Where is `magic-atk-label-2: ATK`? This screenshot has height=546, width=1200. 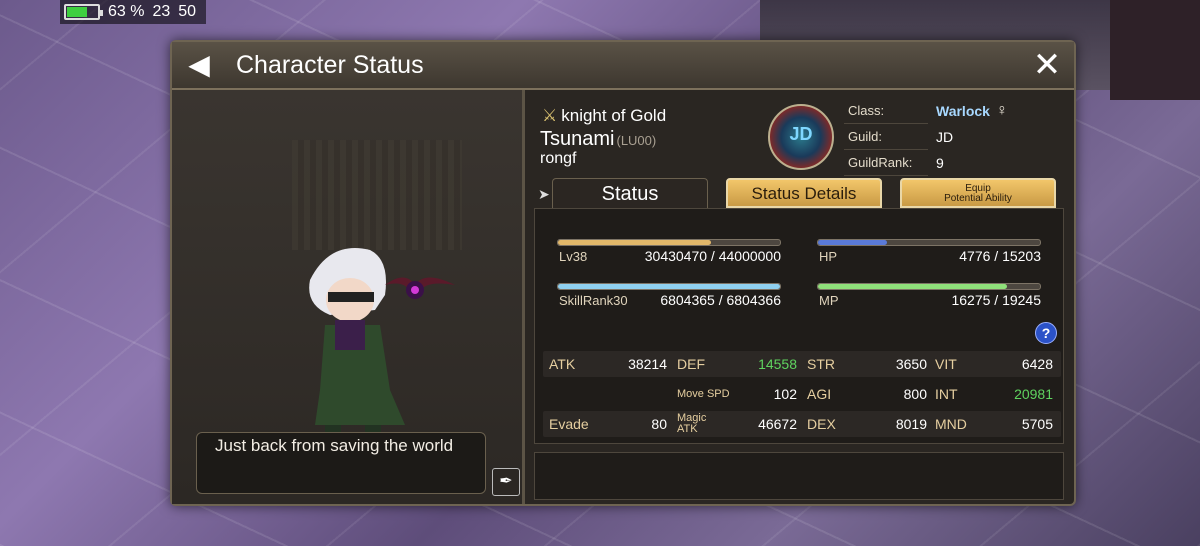
magic-atk-label-2: ATK is located at coordinates (687, 429).